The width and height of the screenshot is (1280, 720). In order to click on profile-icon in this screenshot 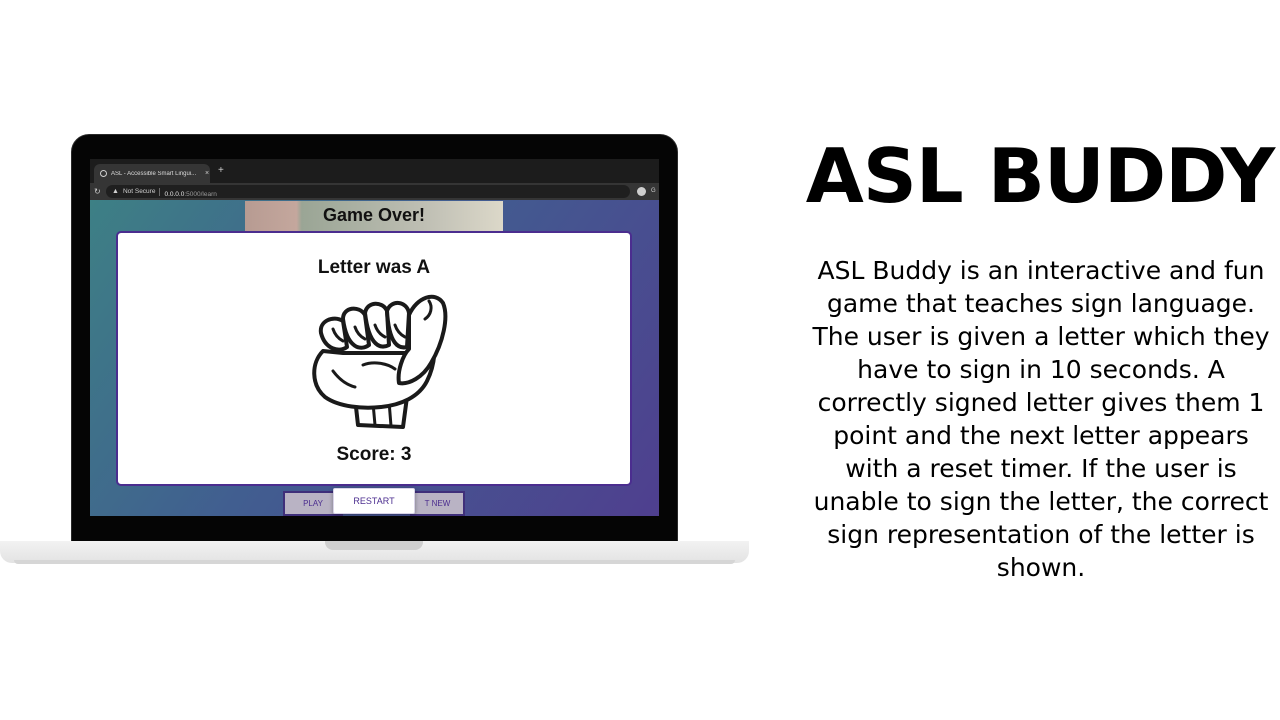, I will do `click(641, 191)`.